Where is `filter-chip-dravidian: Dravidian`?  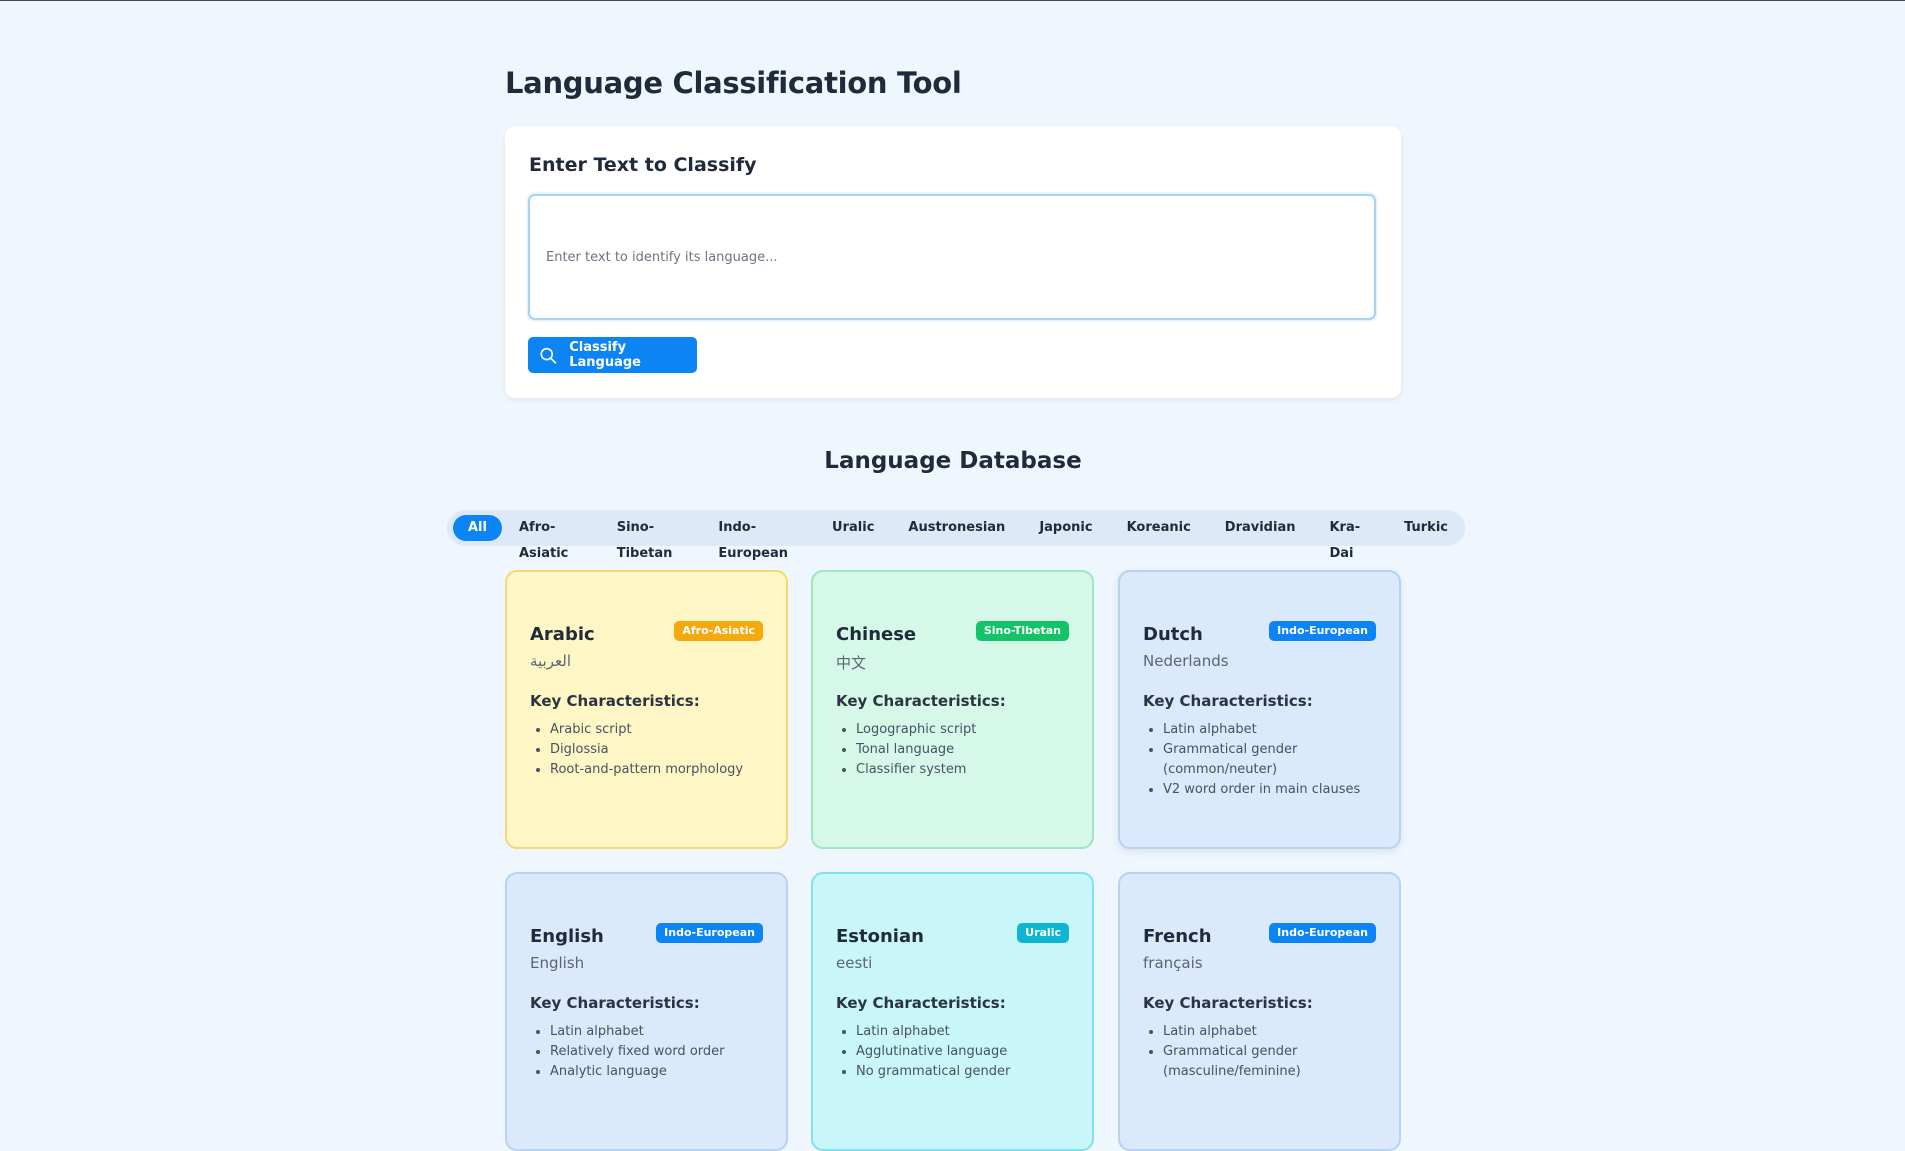
filter-chip-dravidian: Dravidian is located at coordinates (1260, 528).